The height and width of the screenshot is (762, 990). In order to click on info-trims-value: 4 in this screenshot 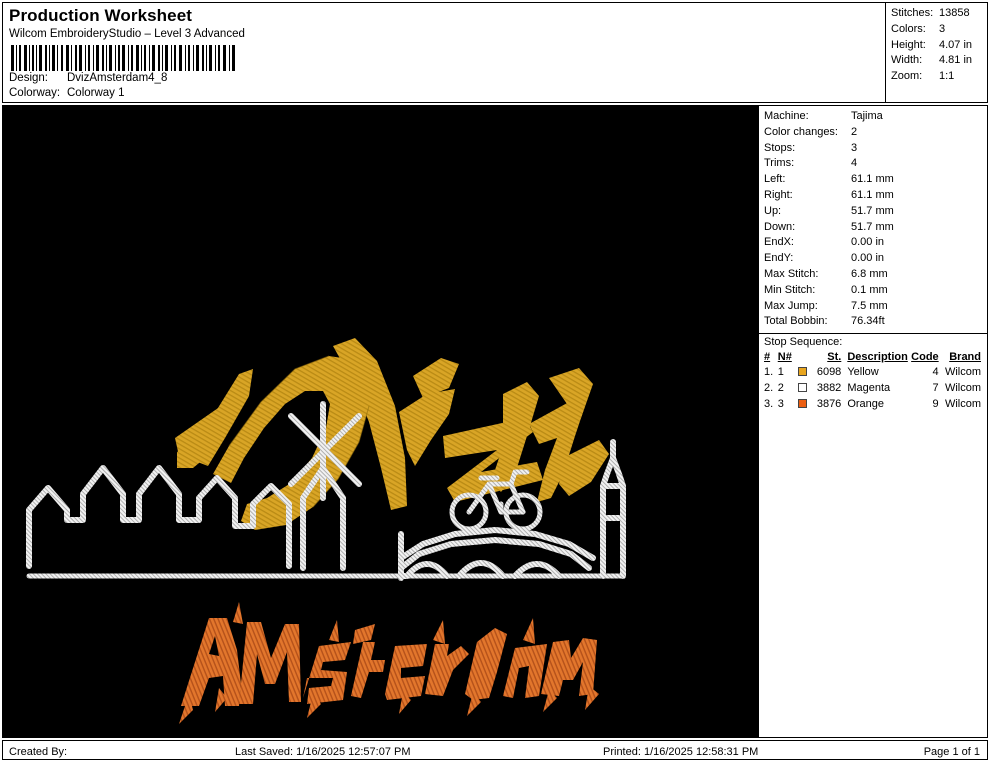, I will do `click(854, 163)`.